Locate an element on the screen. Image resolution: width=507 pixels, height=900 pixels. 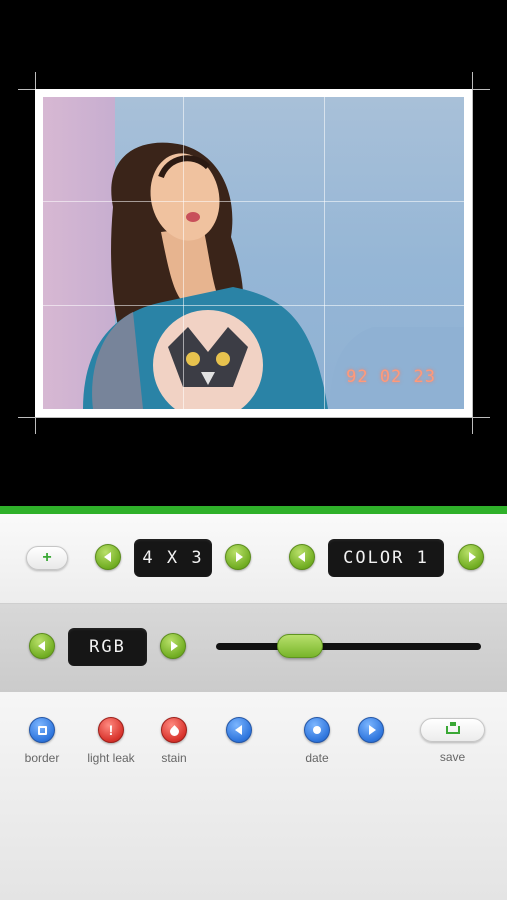
date-tool: date is located at coordinates (317, 741).